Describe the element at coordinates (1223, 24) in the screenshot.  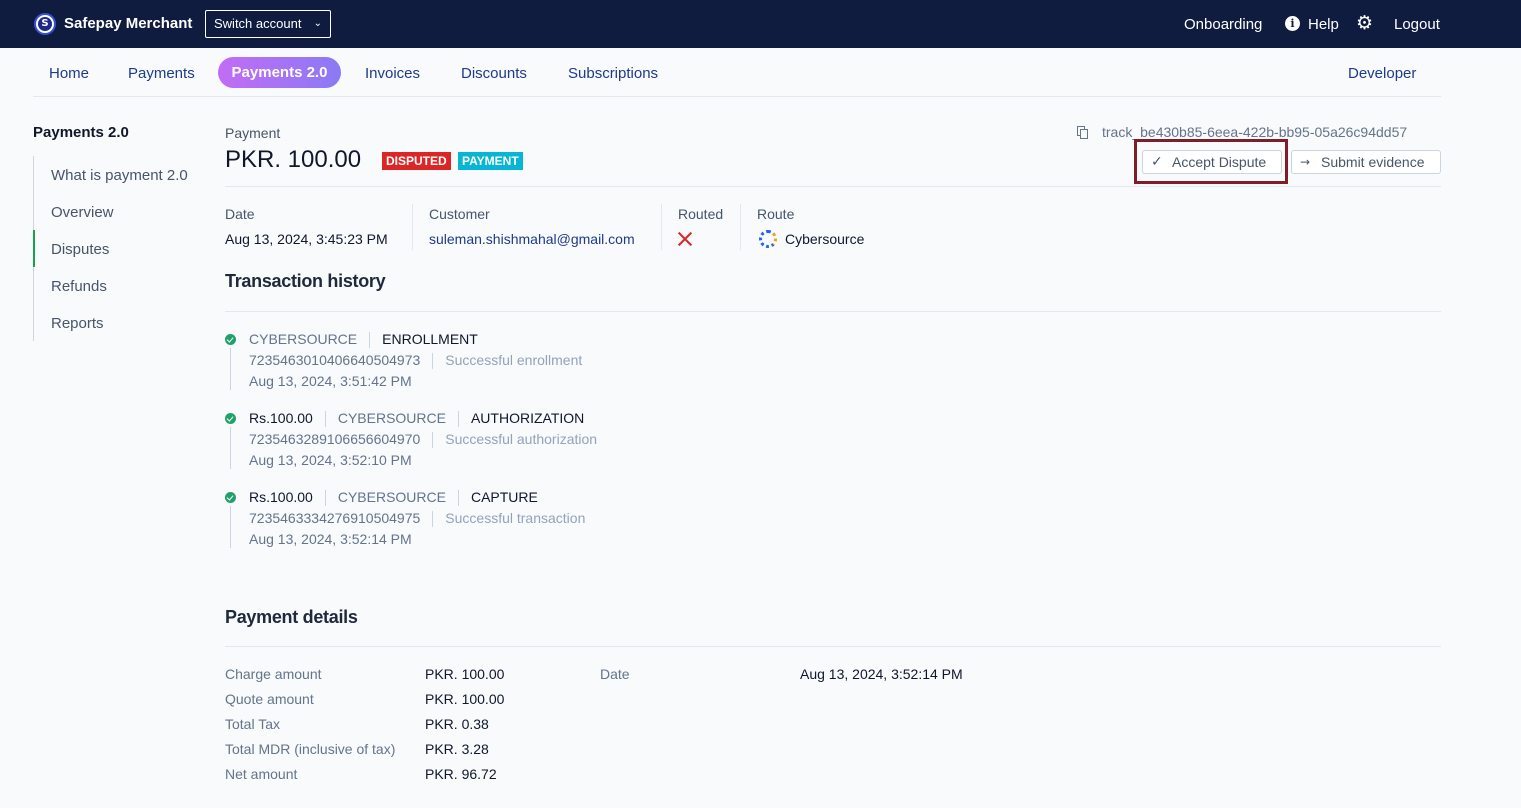
I see `onboarding-link: Onboarding` at that location.